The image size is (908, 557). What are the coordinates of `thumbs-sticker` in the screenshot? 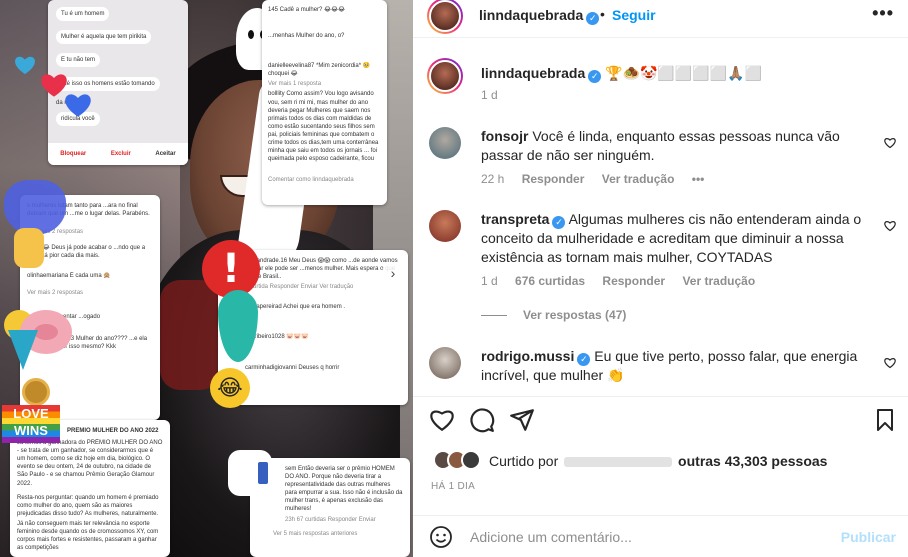 It's located at (250, 473).